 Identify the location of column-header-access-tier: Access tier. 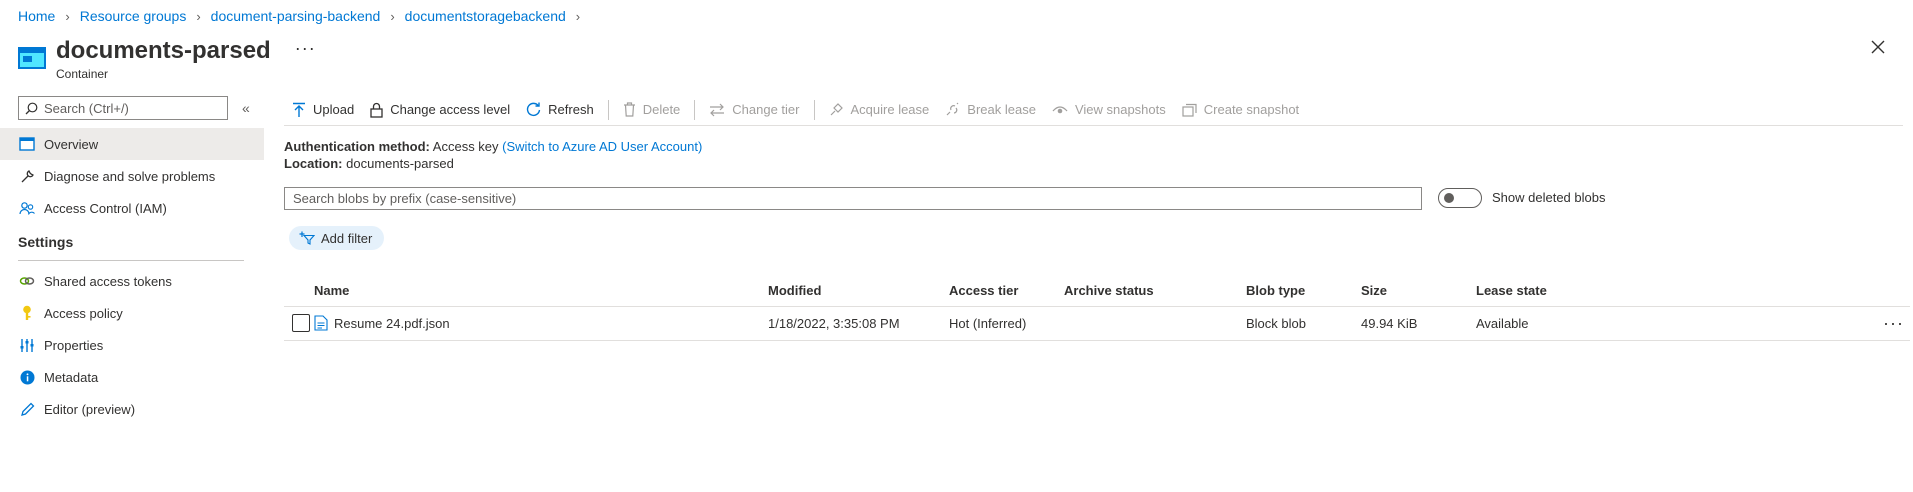
(1006, 291).